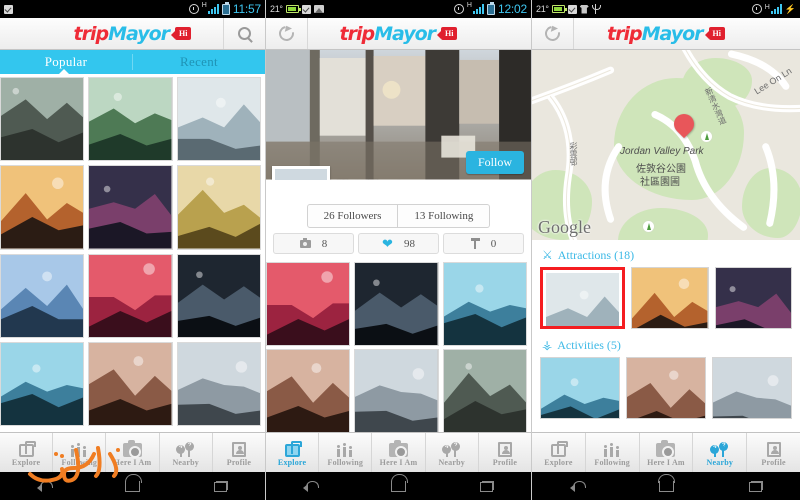  I want to click on avatar, so click(301, 173).